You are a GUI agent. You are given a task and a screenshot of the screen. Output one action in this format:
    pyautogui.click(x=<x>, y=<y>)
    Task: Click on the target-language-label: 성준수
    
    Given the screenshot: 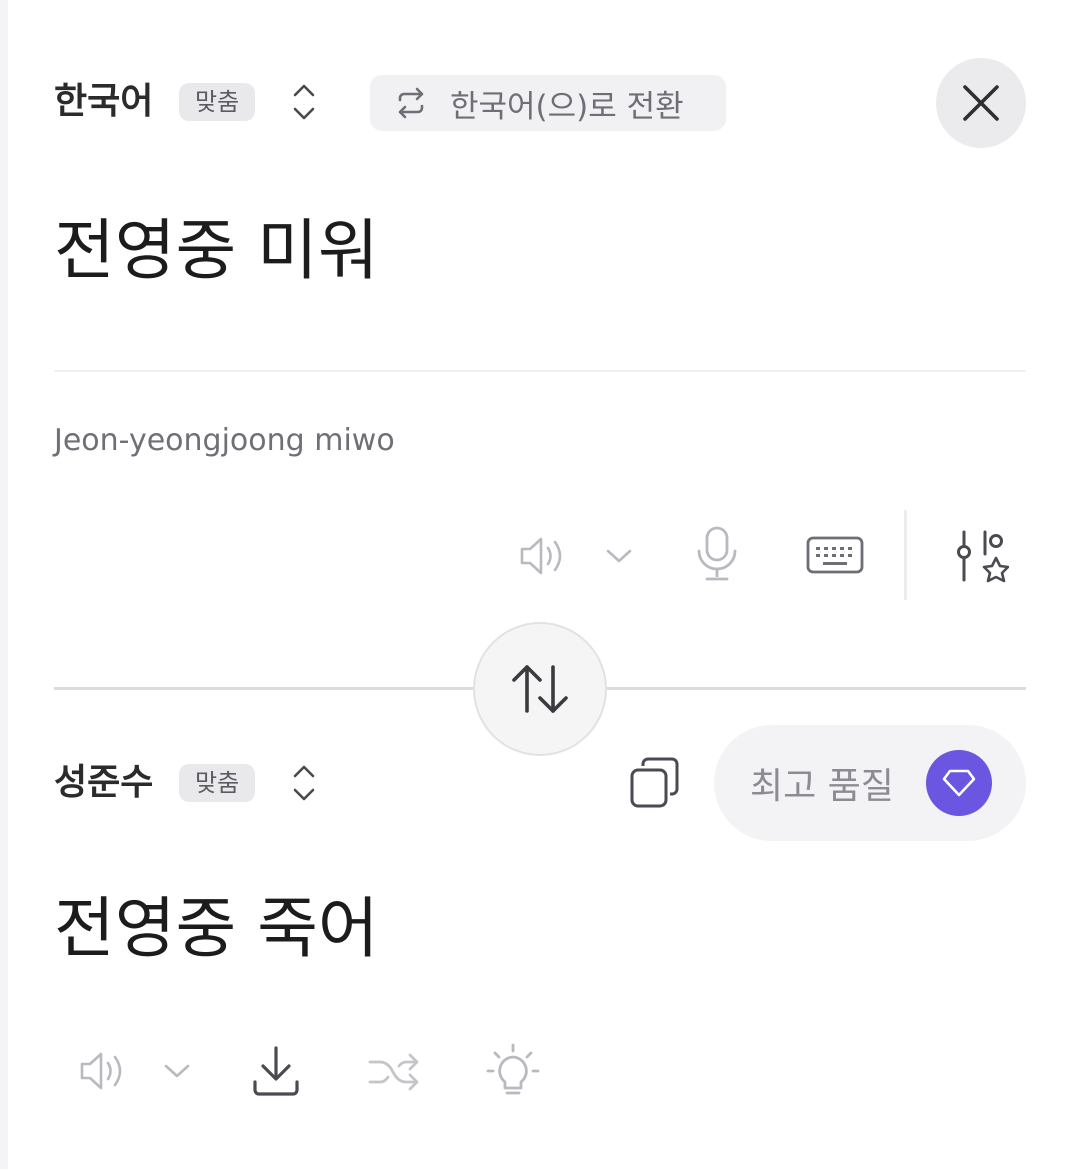 What is the action you would take?
    pyautogui.click(x=103, y=783)
    